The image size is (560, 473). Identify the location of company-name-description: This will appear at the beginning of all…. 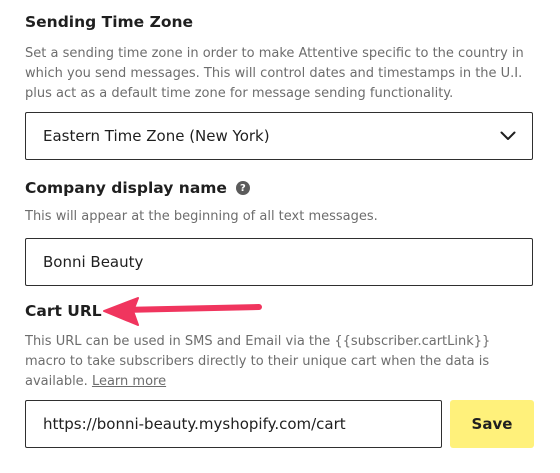
(201, 216).